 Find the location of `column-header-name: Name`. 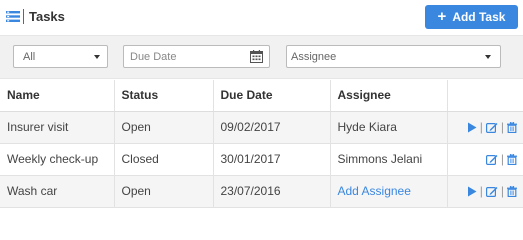

column-header-name: Name is located at coordinates (57, 96).